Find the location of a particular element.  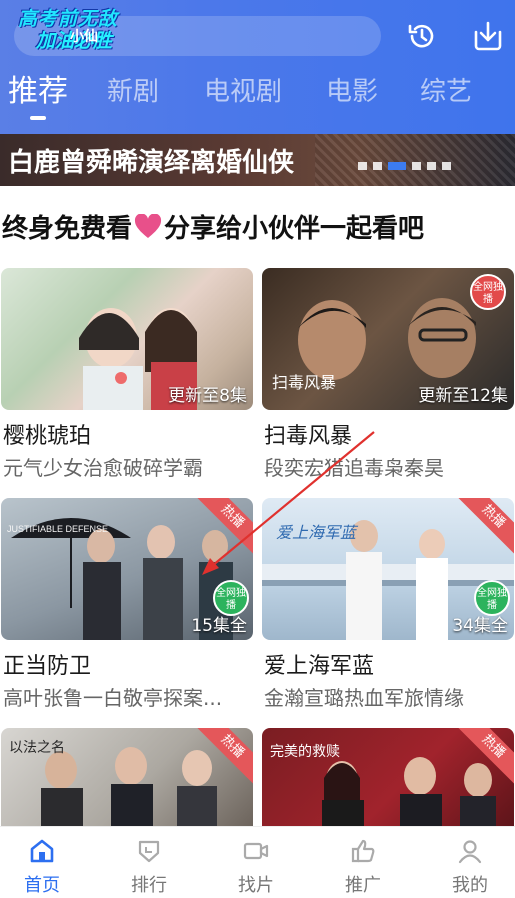

ranking-icon is located at coordinates (149, 851).